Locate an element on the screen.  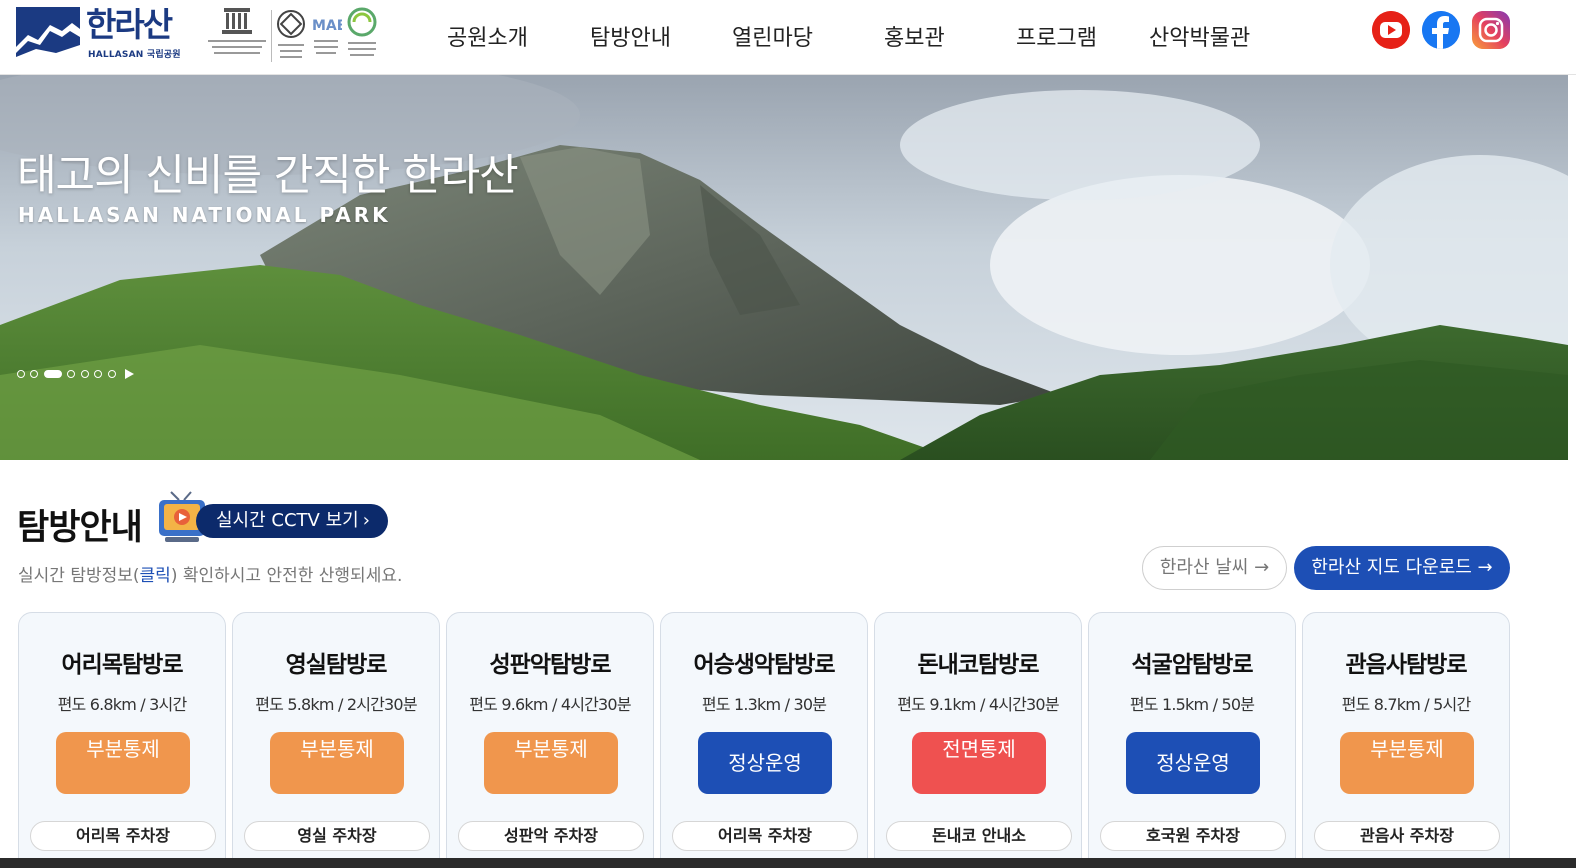
trail-name: 성판악탐방로 is located at coordinates (550, 665).